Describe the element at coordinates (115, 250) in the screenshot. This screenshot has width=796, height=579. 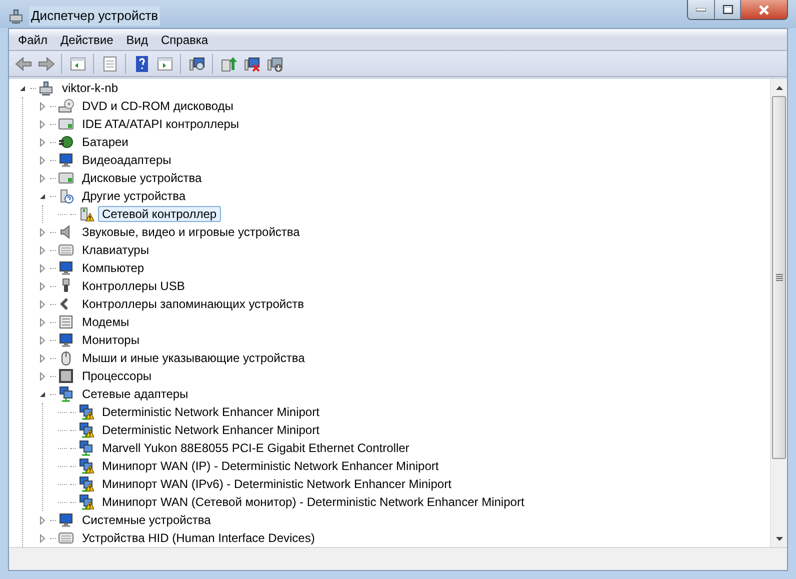
I see `tree-item: Клавиатуры` at that location.